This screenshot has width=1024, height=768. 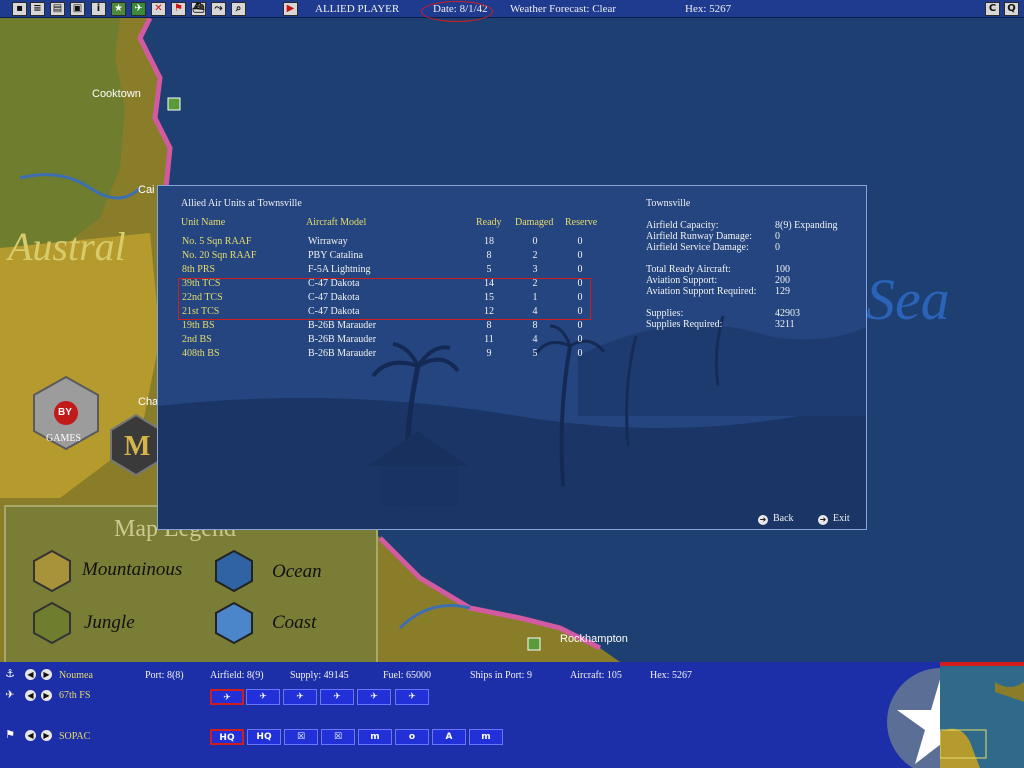 What do you see at coordinates (199, 269) in the screenshot?
I see `unit-name: 8th PRS` at bounding box center [199, 269].